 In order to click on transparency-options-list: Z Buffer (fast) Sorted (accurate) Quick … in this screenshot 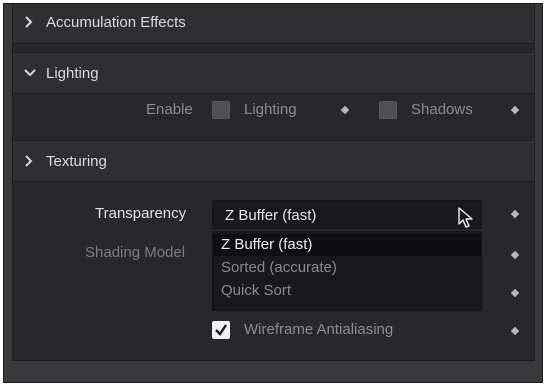, I will do `click(347, 271)`.